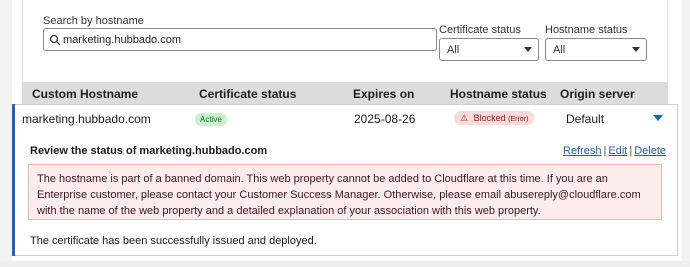 Image resolution: width=690 pixels, height=267 pixels. What do you see at coordinates (247, 94) in the screenshot?
I see `column-header-cert-status: Certificate status` at bounding box center [247, 94].